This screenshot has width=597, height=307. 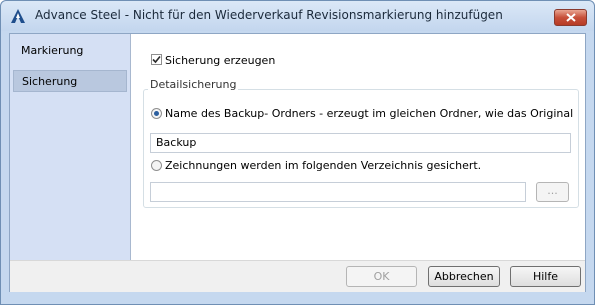 I want to click on directory-path-input, so click(x=338, y=192).